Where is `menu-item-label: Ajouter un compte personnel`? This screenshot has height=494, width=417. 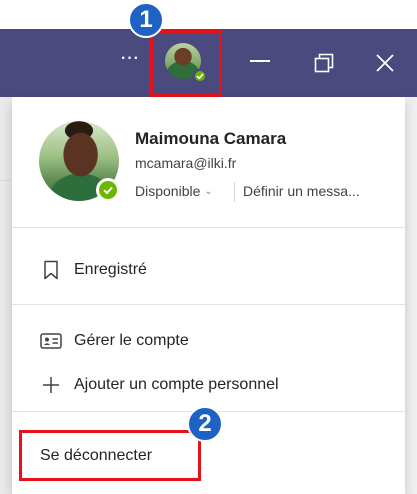 menu-item-label: Ajouter un compte personnel is located at coordinates (176, 384).